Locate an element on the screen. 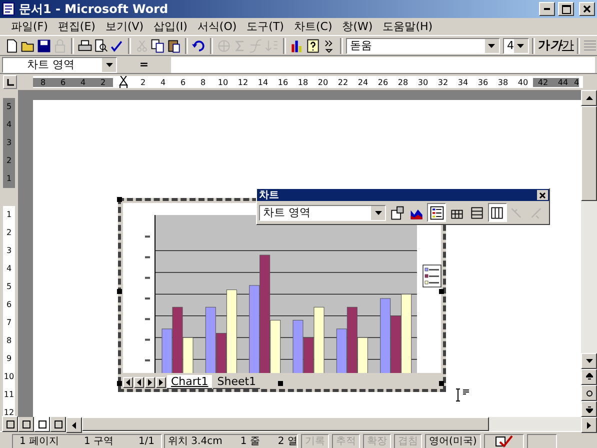  status-text: 2 열 is located at coordinates (288, 441).